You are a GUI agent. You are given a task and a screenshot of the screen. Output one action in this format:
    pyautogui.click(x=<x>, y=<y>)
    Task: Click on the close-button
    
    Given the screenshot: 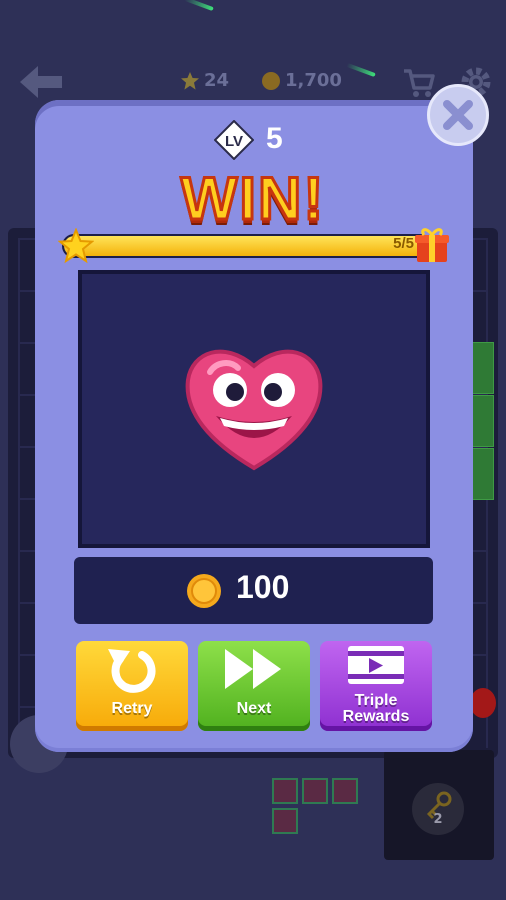 What is the action you would take?
    pyautogui.click(x=458, y=115)
    